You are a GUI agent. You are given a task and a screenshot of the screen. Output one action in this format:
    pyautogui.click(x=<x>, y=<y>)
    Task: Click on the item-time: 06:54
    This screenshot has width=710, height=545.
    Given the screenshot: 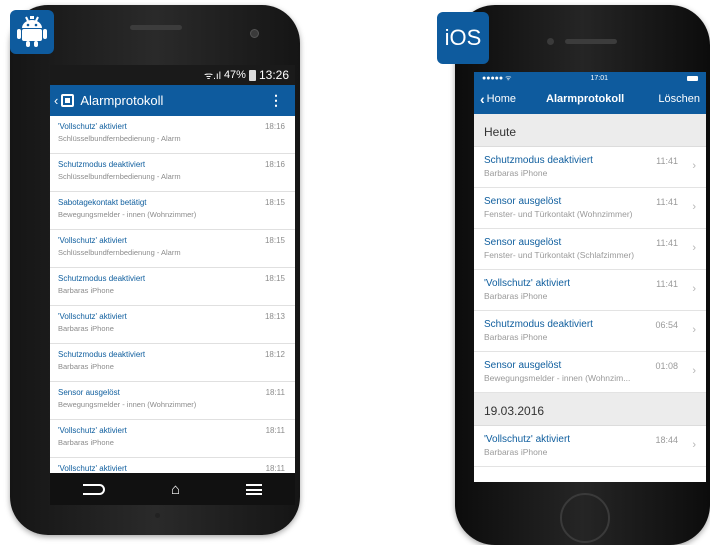 What is the action you would take?
    pyautogui.click(x=666, y=325)
    